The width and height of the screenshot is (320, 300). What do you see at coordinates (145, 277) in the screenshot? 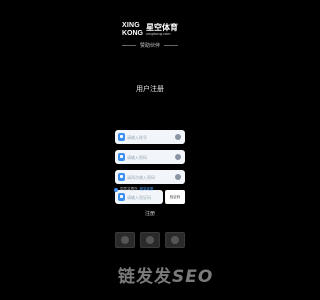
I see `watermark-cn: 链发发` at bounding box center [145, 277].